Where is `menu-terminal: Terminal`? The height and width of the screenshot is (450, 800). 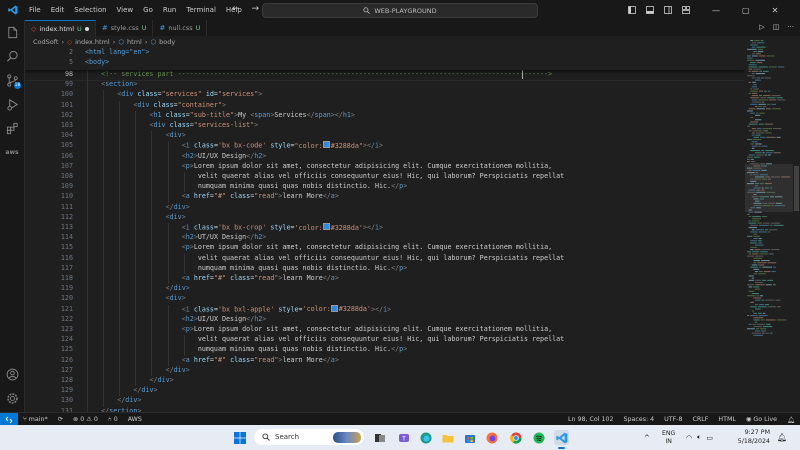 menu-terminal: Terminal is located at coordinates (201, 10).